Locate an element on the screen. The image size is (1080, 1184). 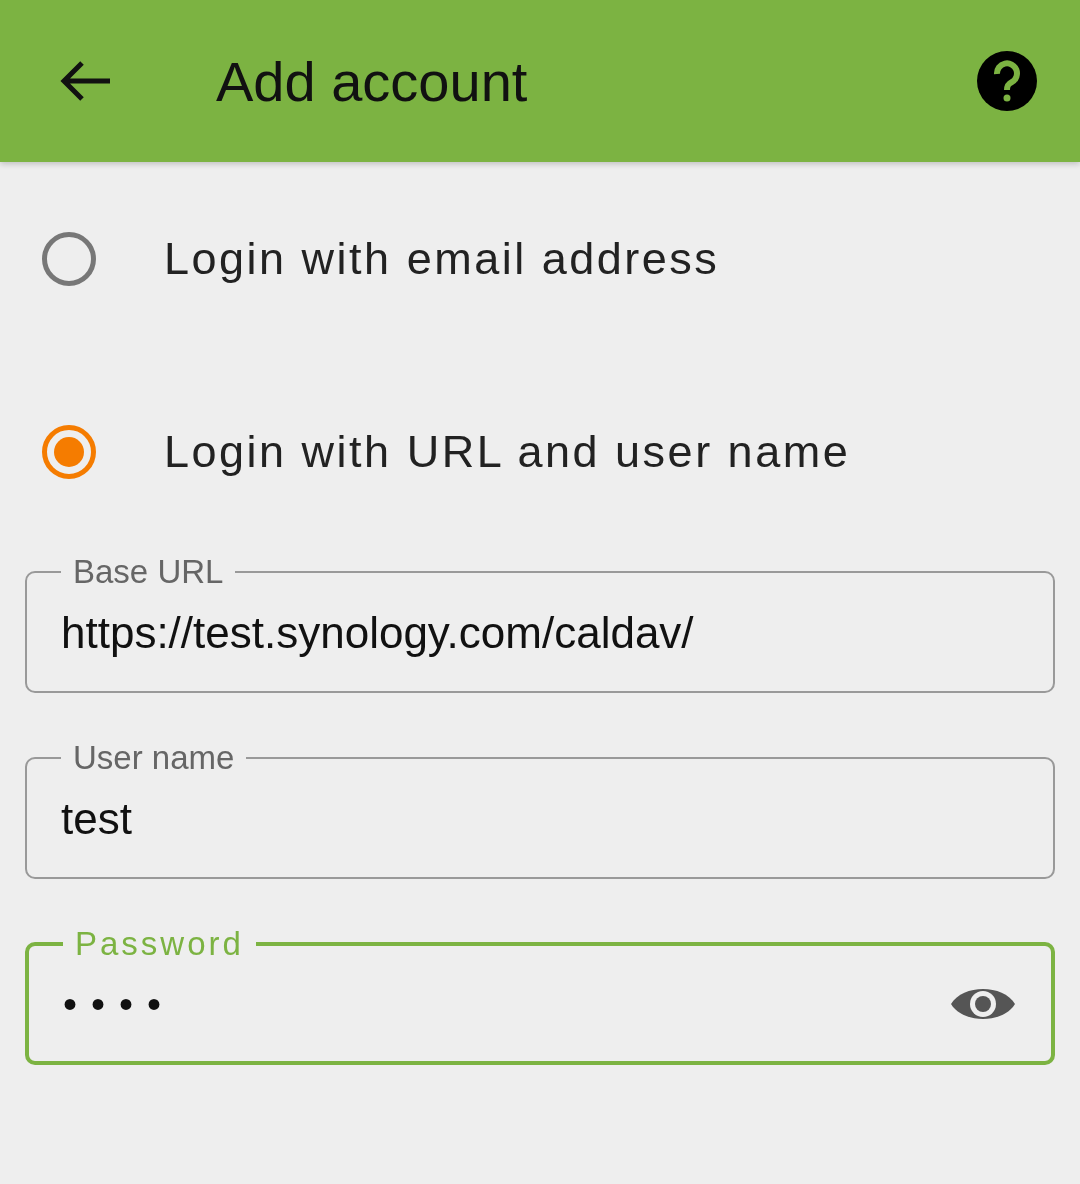
option-label: Login with email address is located at coordinates (442, 259).